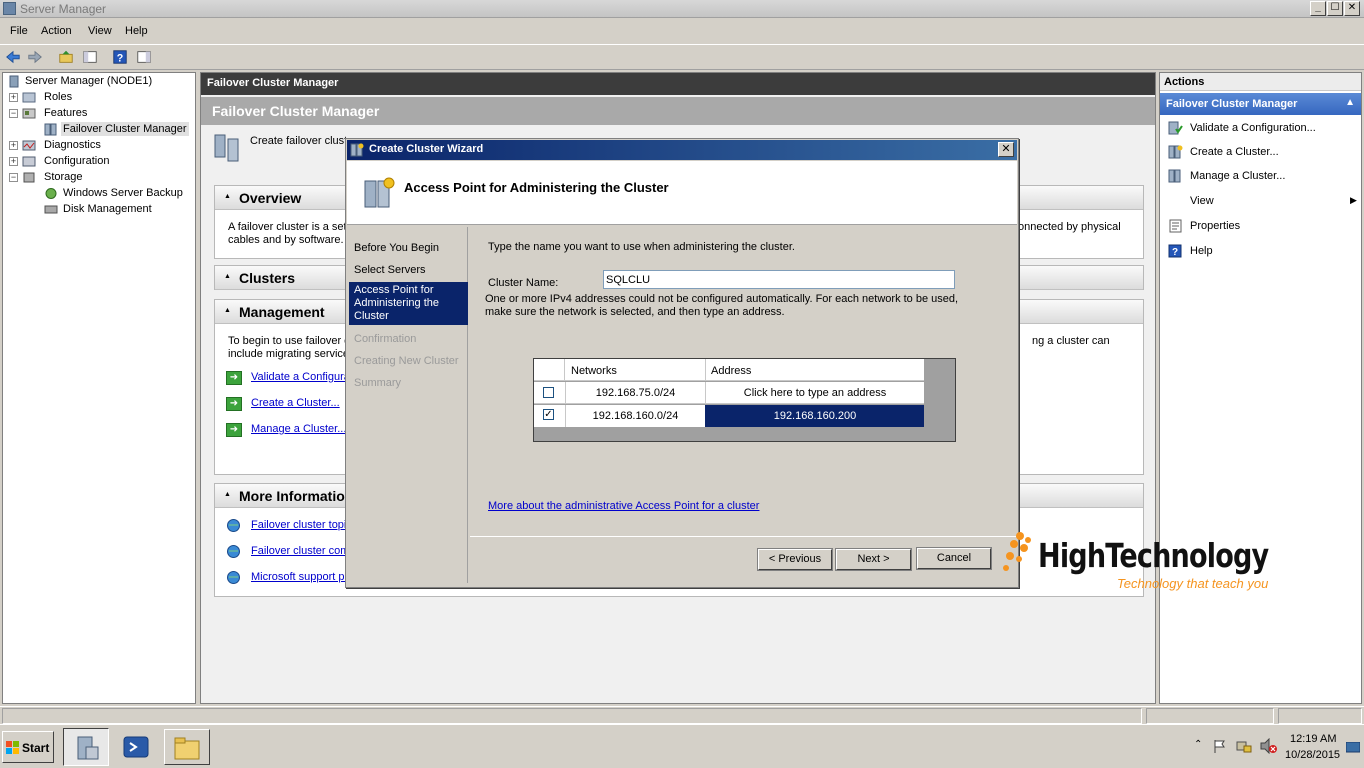 The image size is (1364, 768). Describe the element at coordinates (299, 141) in the screenshot. I see `intro-text: Create failover clust` at that location.